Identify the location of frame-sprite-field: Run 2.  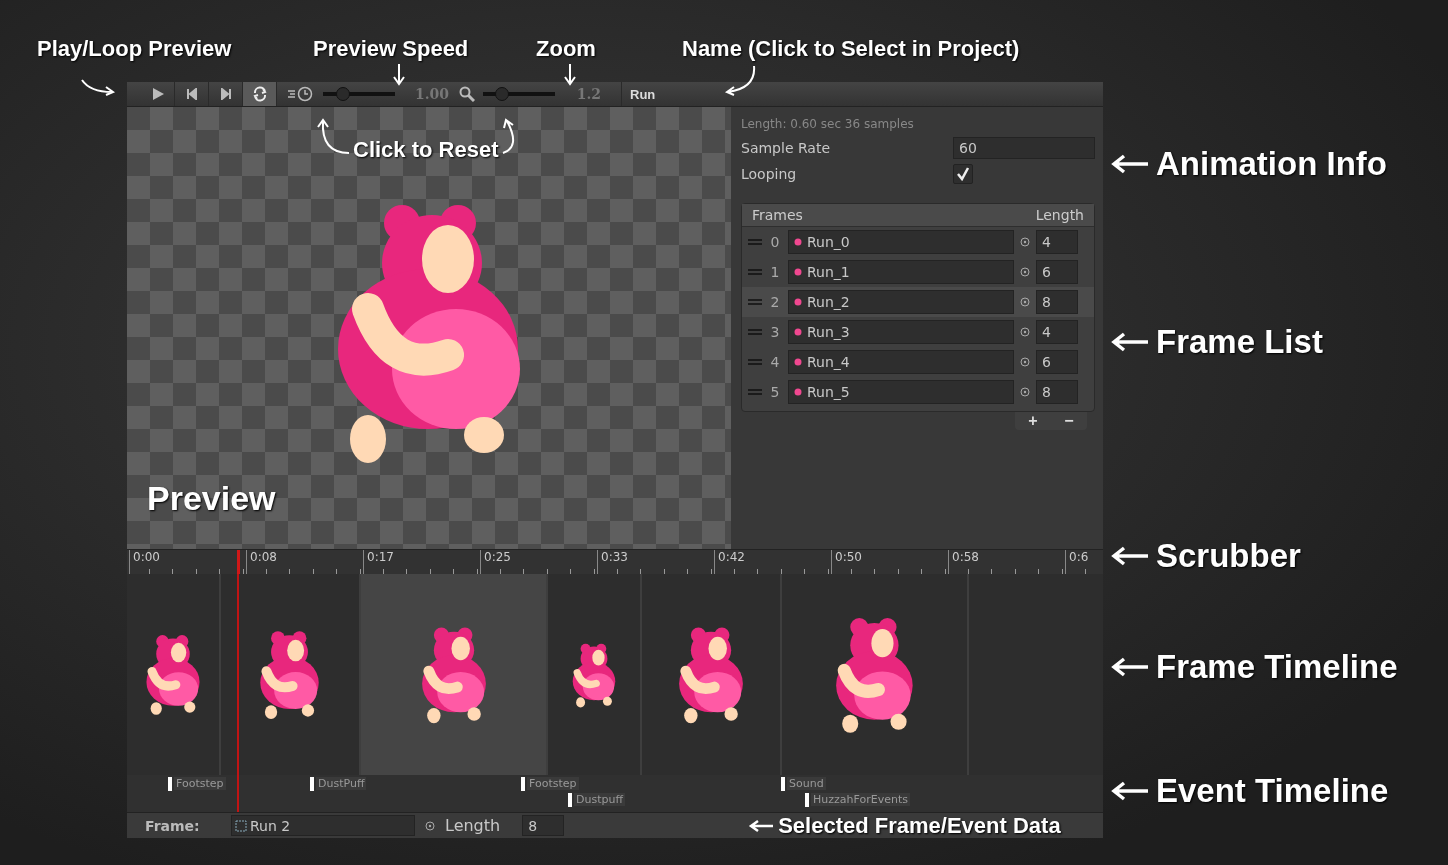
(323, 825).